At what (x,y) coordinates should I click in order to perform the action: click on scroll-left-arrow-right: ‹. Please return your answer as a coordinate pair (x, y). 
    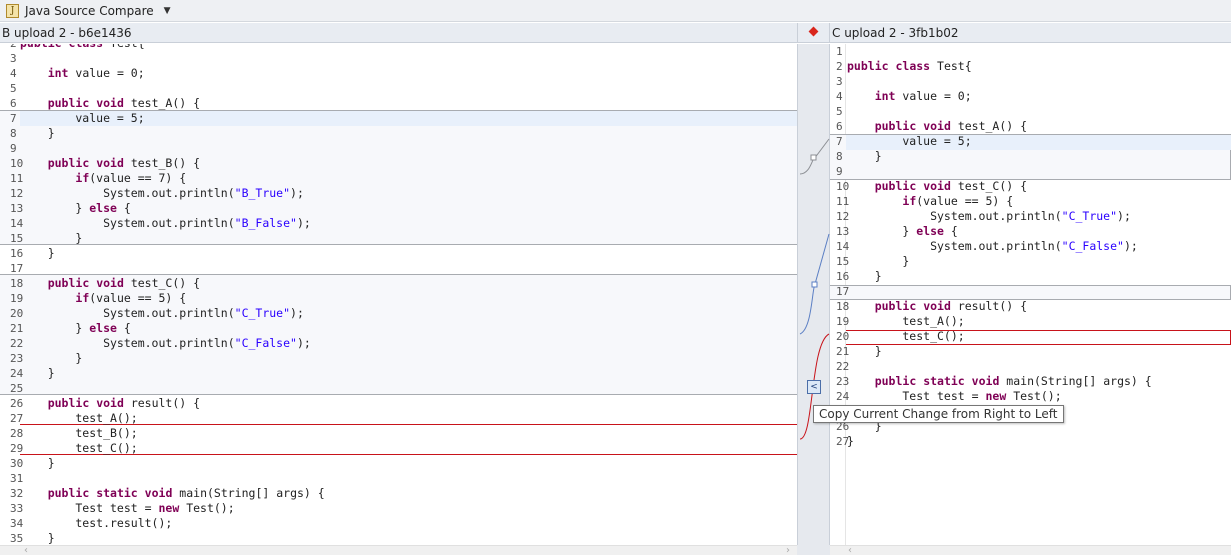
    Looking at the image, I should click on (850, 550).